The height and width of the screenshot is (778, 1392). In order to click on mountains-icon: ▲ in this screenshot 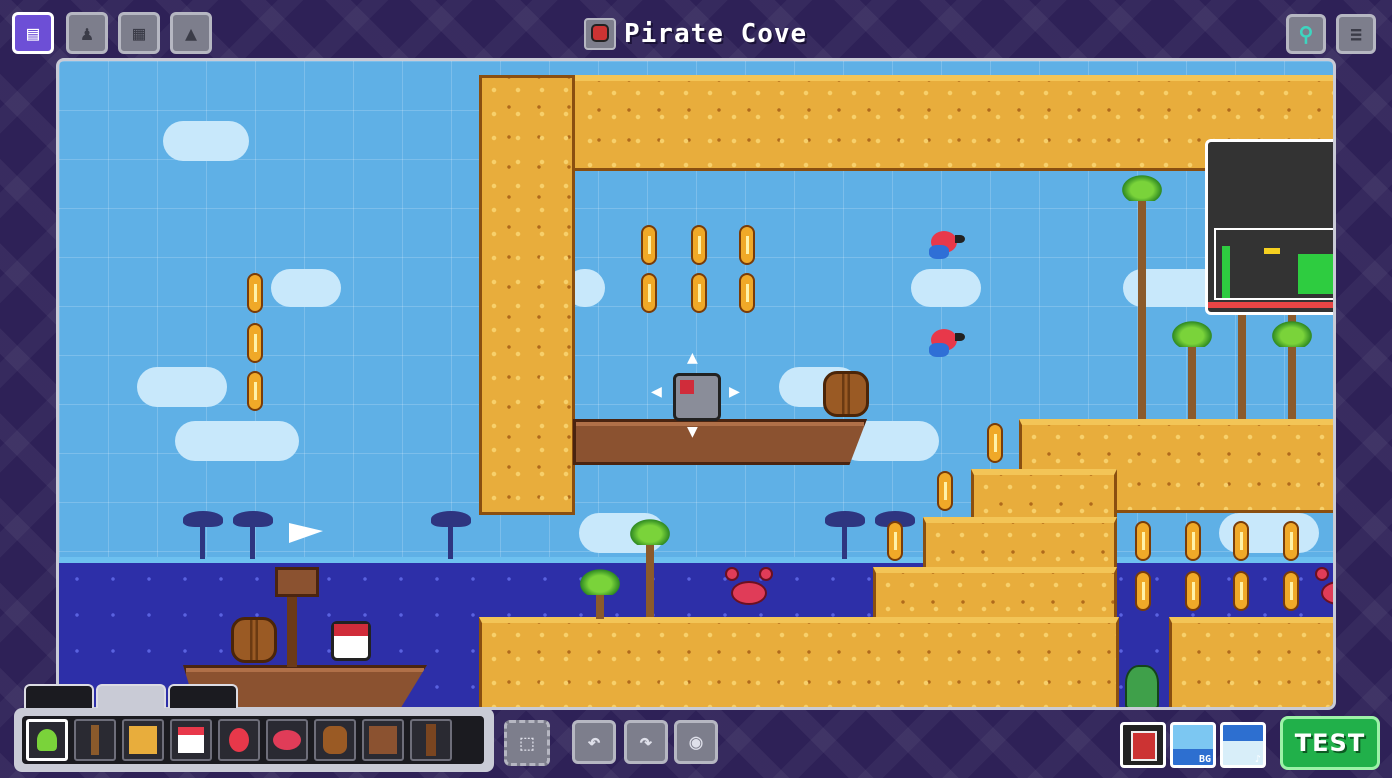, I will do `click(191, 33)`.